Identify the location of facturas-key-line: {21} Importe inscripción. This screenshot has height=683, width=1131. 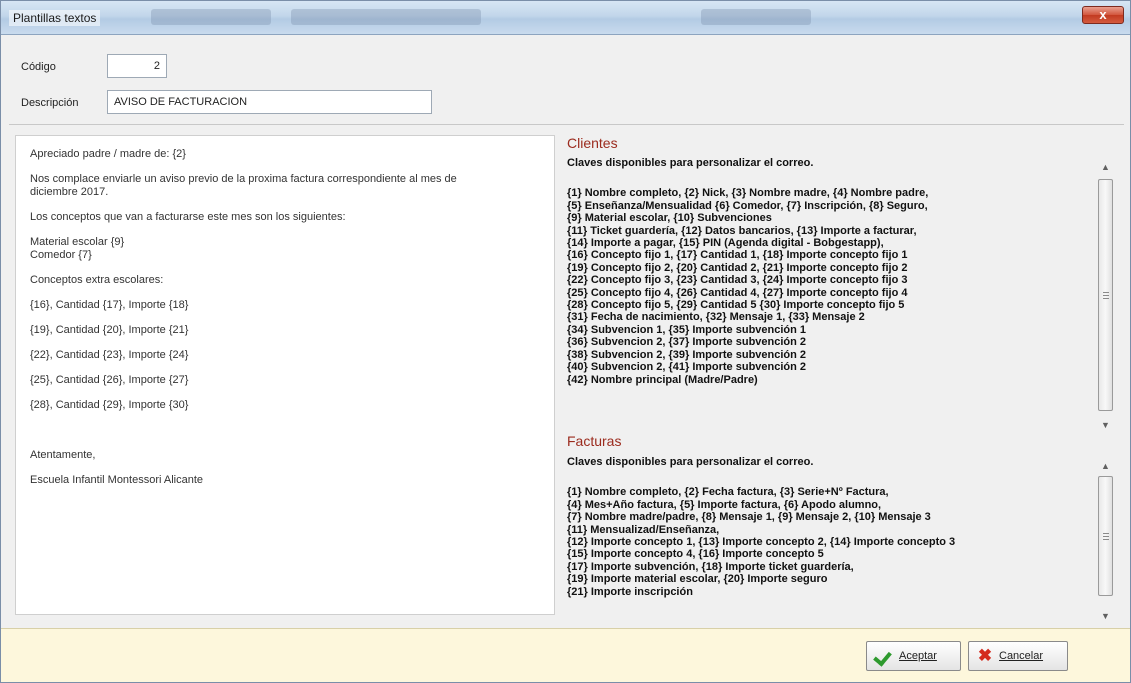
(630, 591).